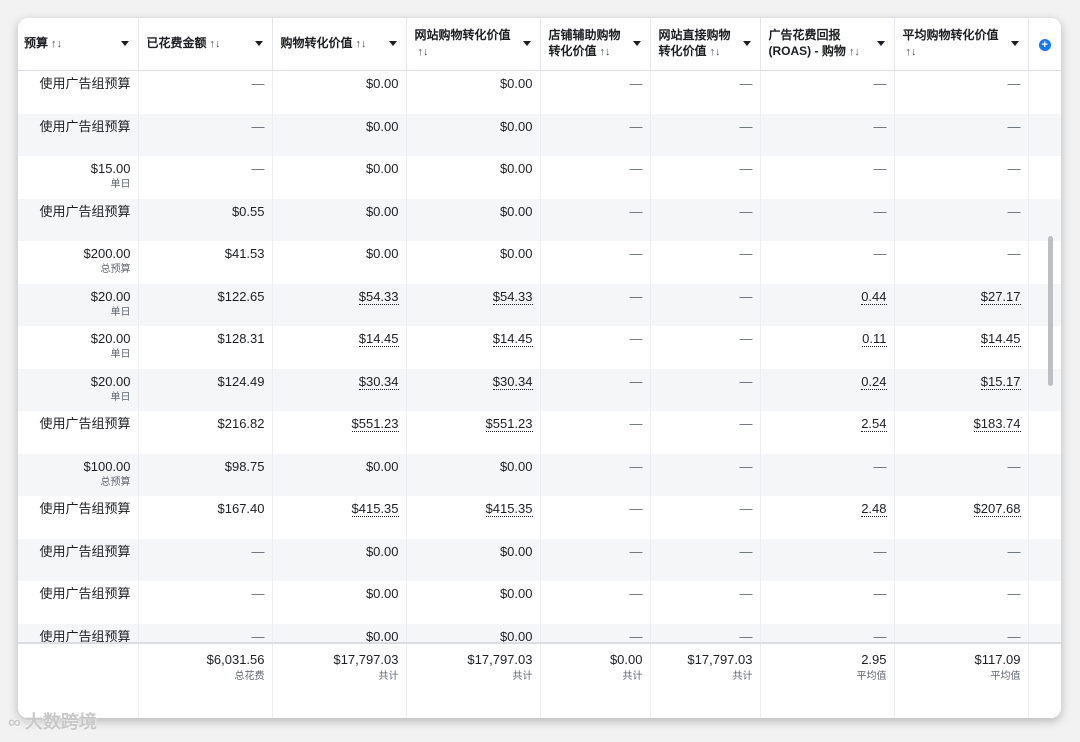 The width and height of the screenshot is (1080, 742). Describe the element at coordinates (509, 509) in the screenshot. I see `web-value-link: $415.35` at that location.